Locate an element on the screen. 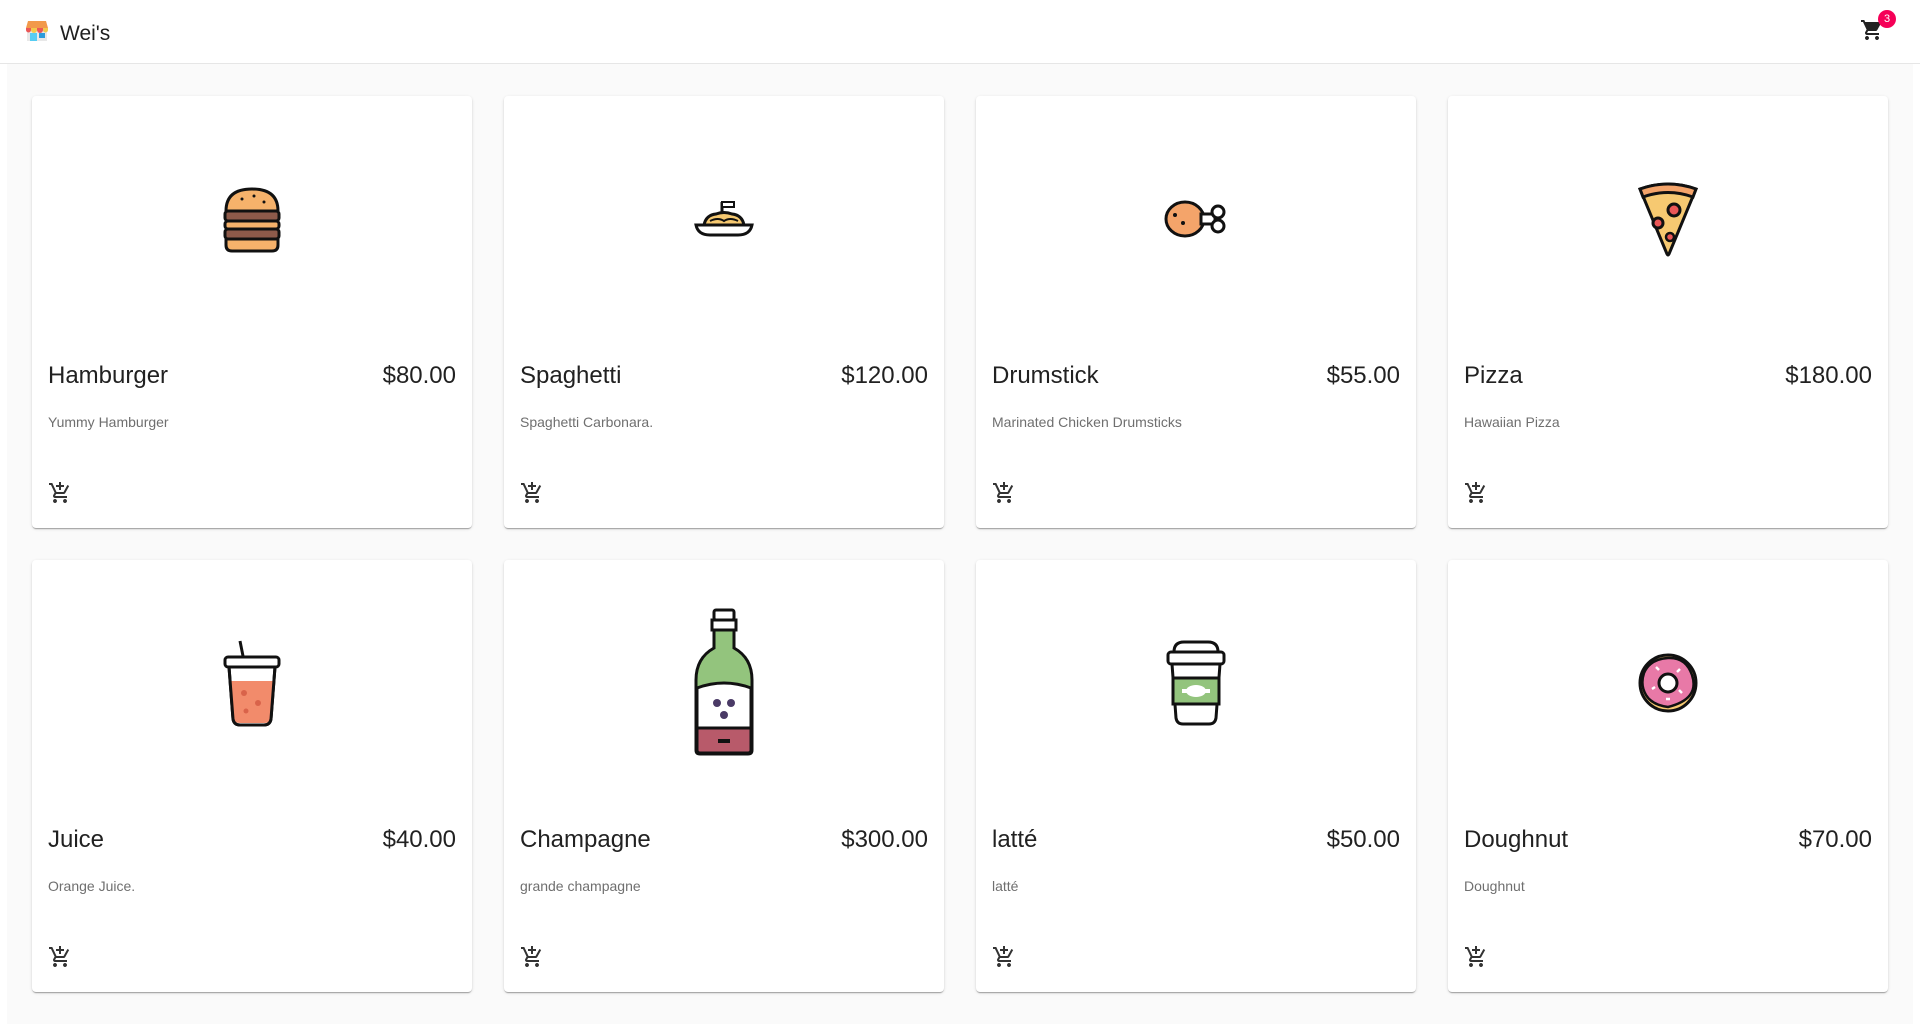 The height and width of the screenshot is (1024, 1920). product-description: Spaghetti Carbonara. is located at coordinates (587, 422).